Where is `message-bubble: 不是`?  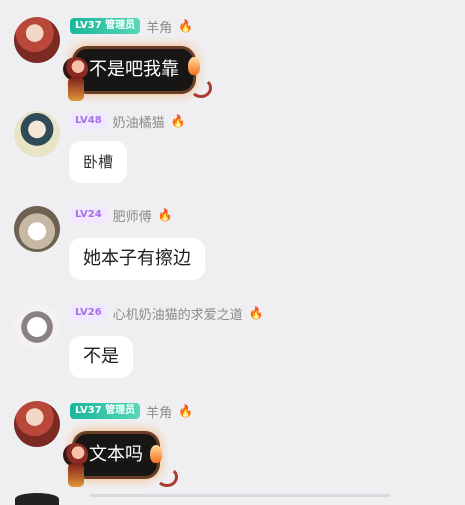
message-bubble: 不是 is located at coordinates (101, 357).